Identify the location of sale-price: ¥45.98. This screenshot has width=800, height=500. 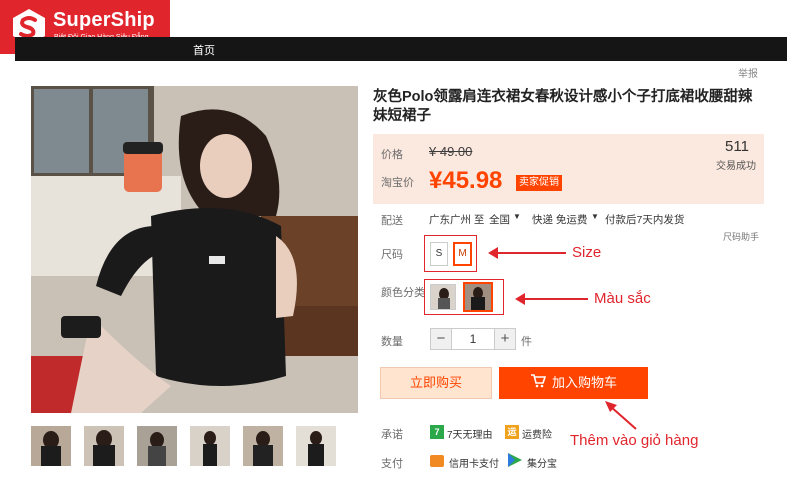
(466, 180).